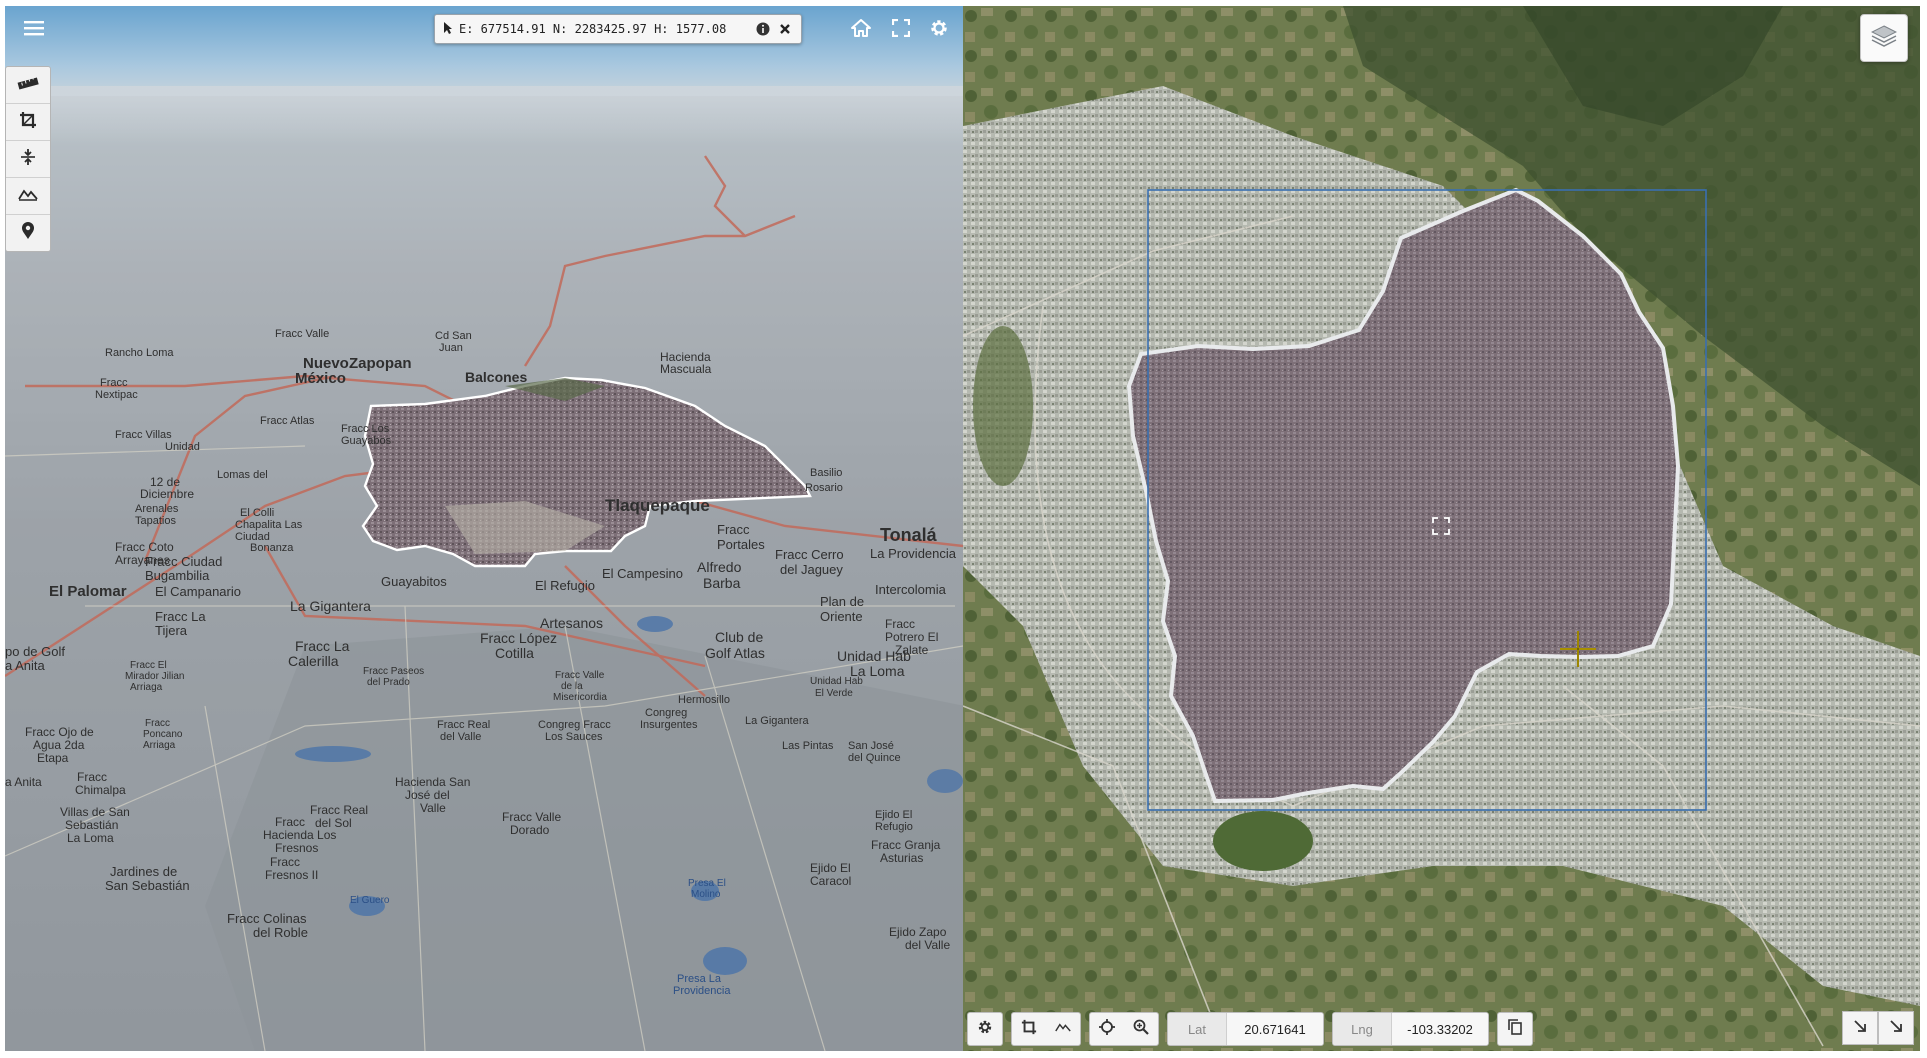  What do you see at coordinates (116, 395) in the screenshot?
I see `svg-text: Nextipac` at bounding box center [116, 395].